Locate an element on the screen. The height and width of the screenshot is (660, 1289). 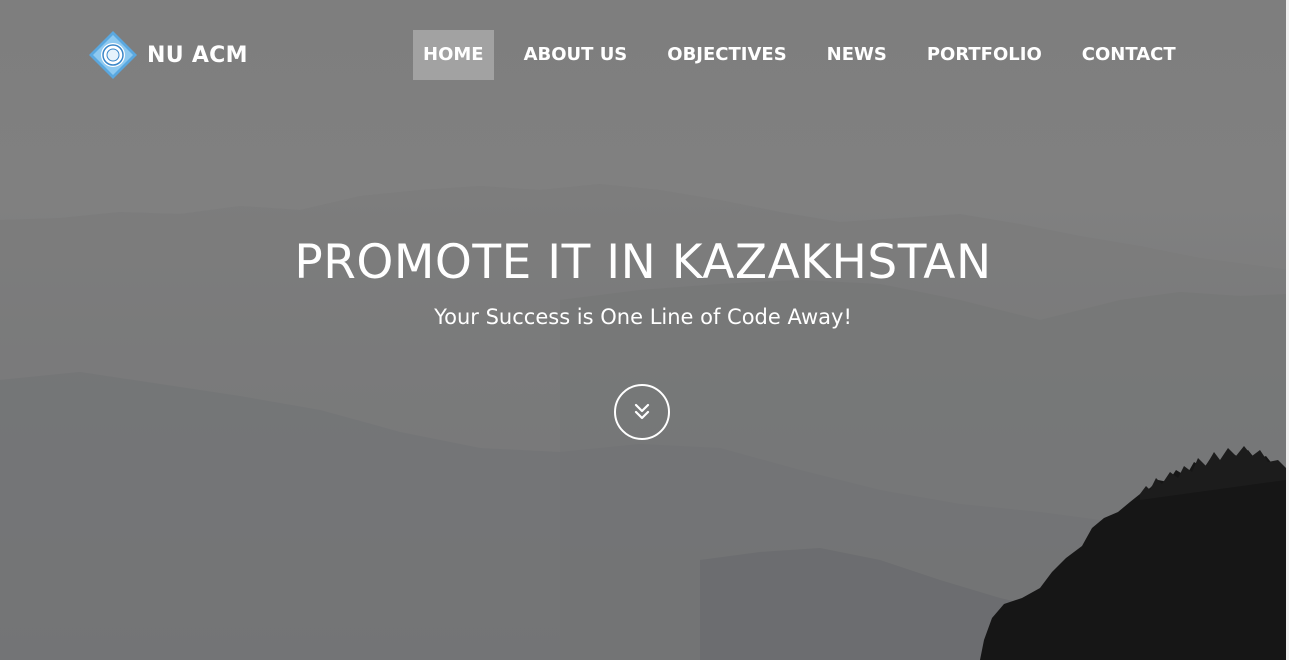
brand-name: NU ACM is located at coordinates (197, 55).